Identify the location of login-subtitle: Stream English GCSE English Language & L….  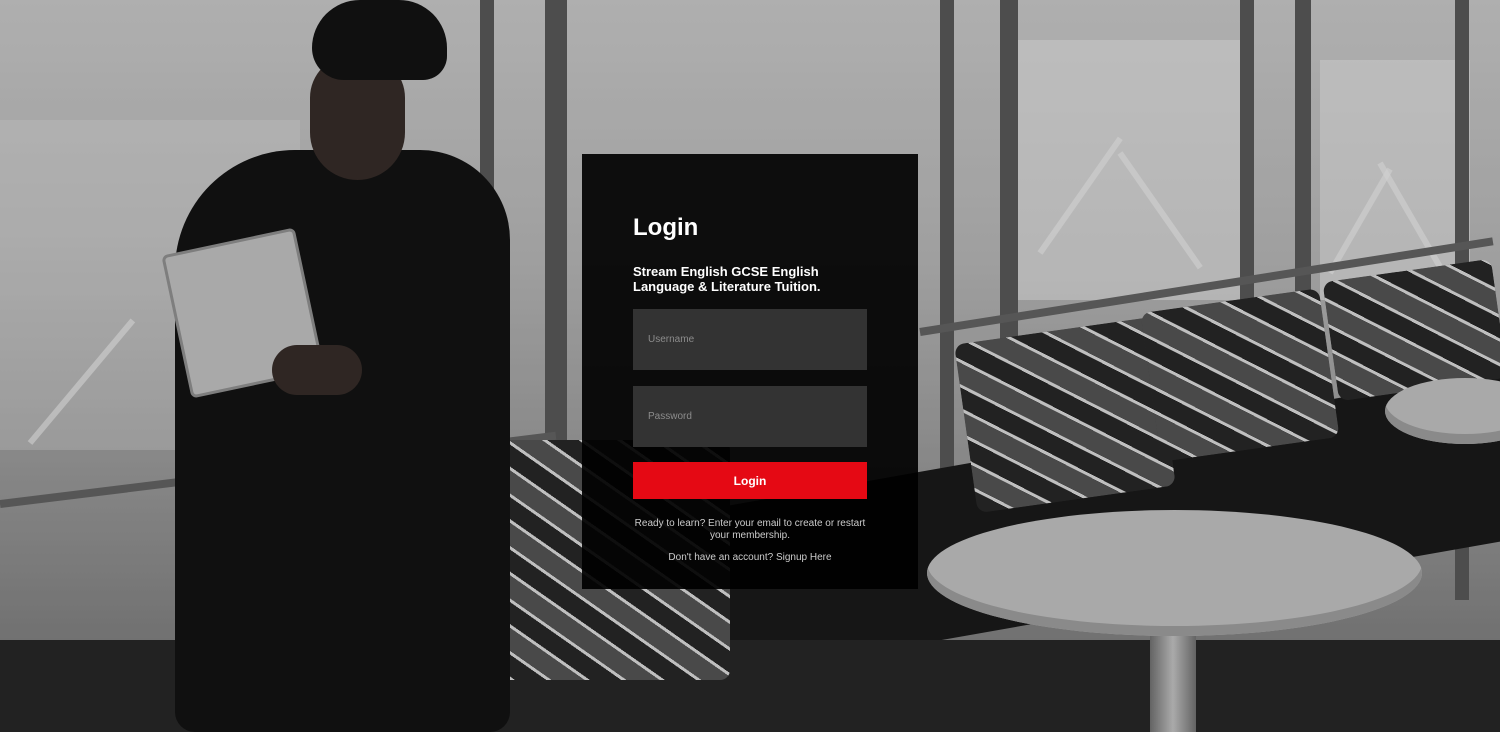
(727, 279).